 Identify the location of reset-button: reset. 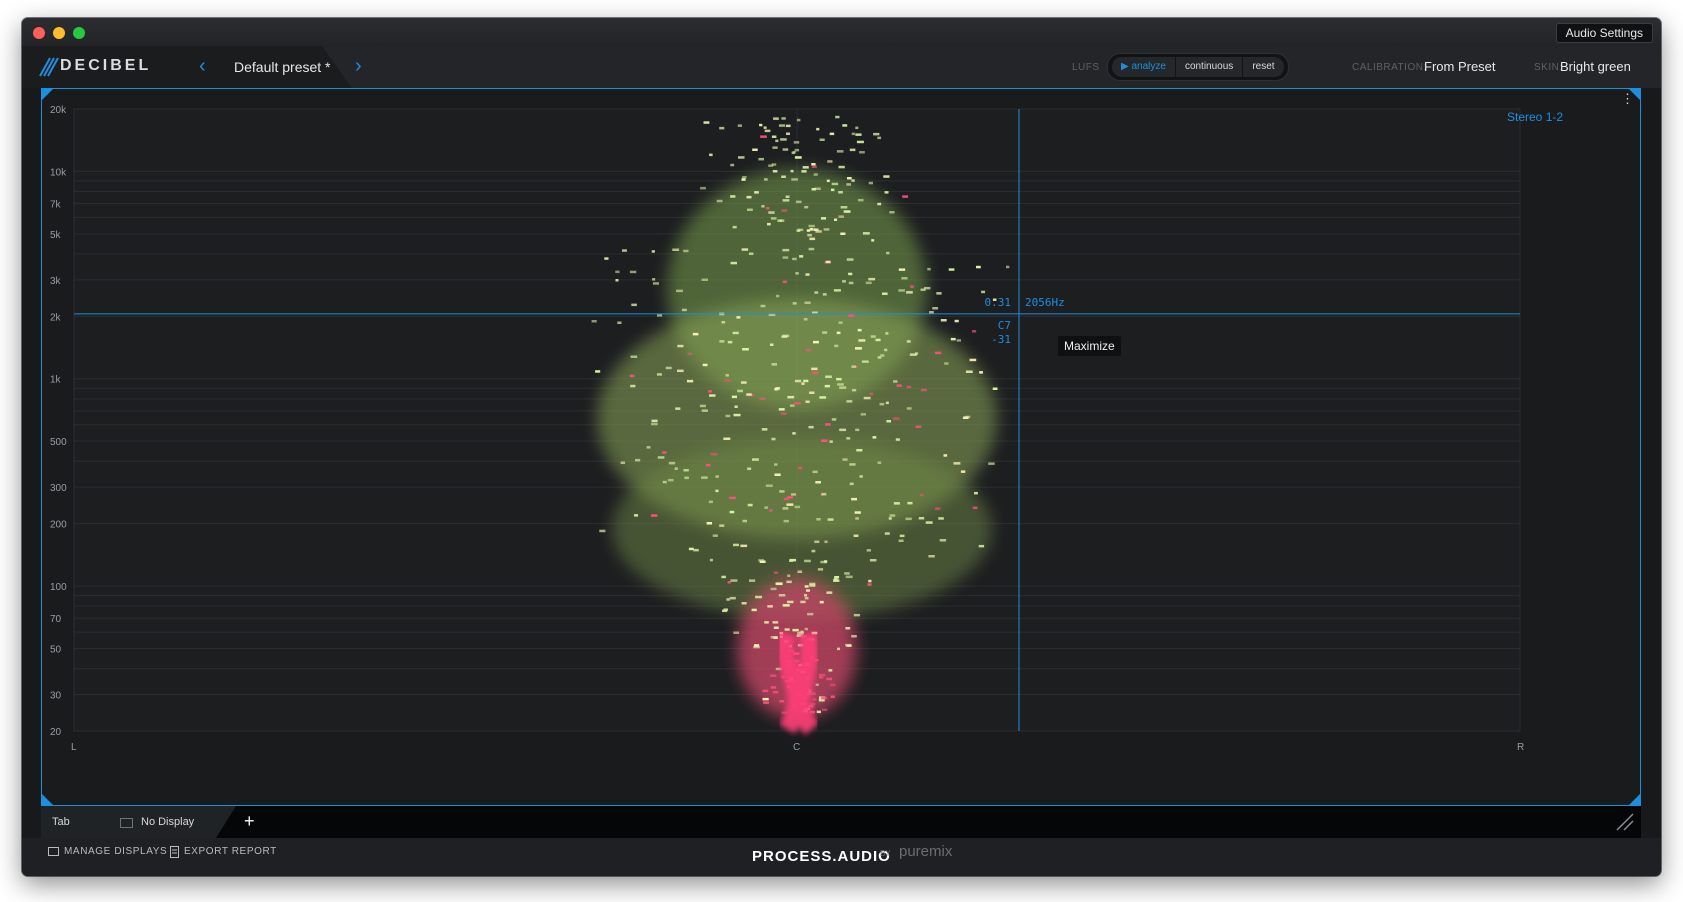
(1263, 67).